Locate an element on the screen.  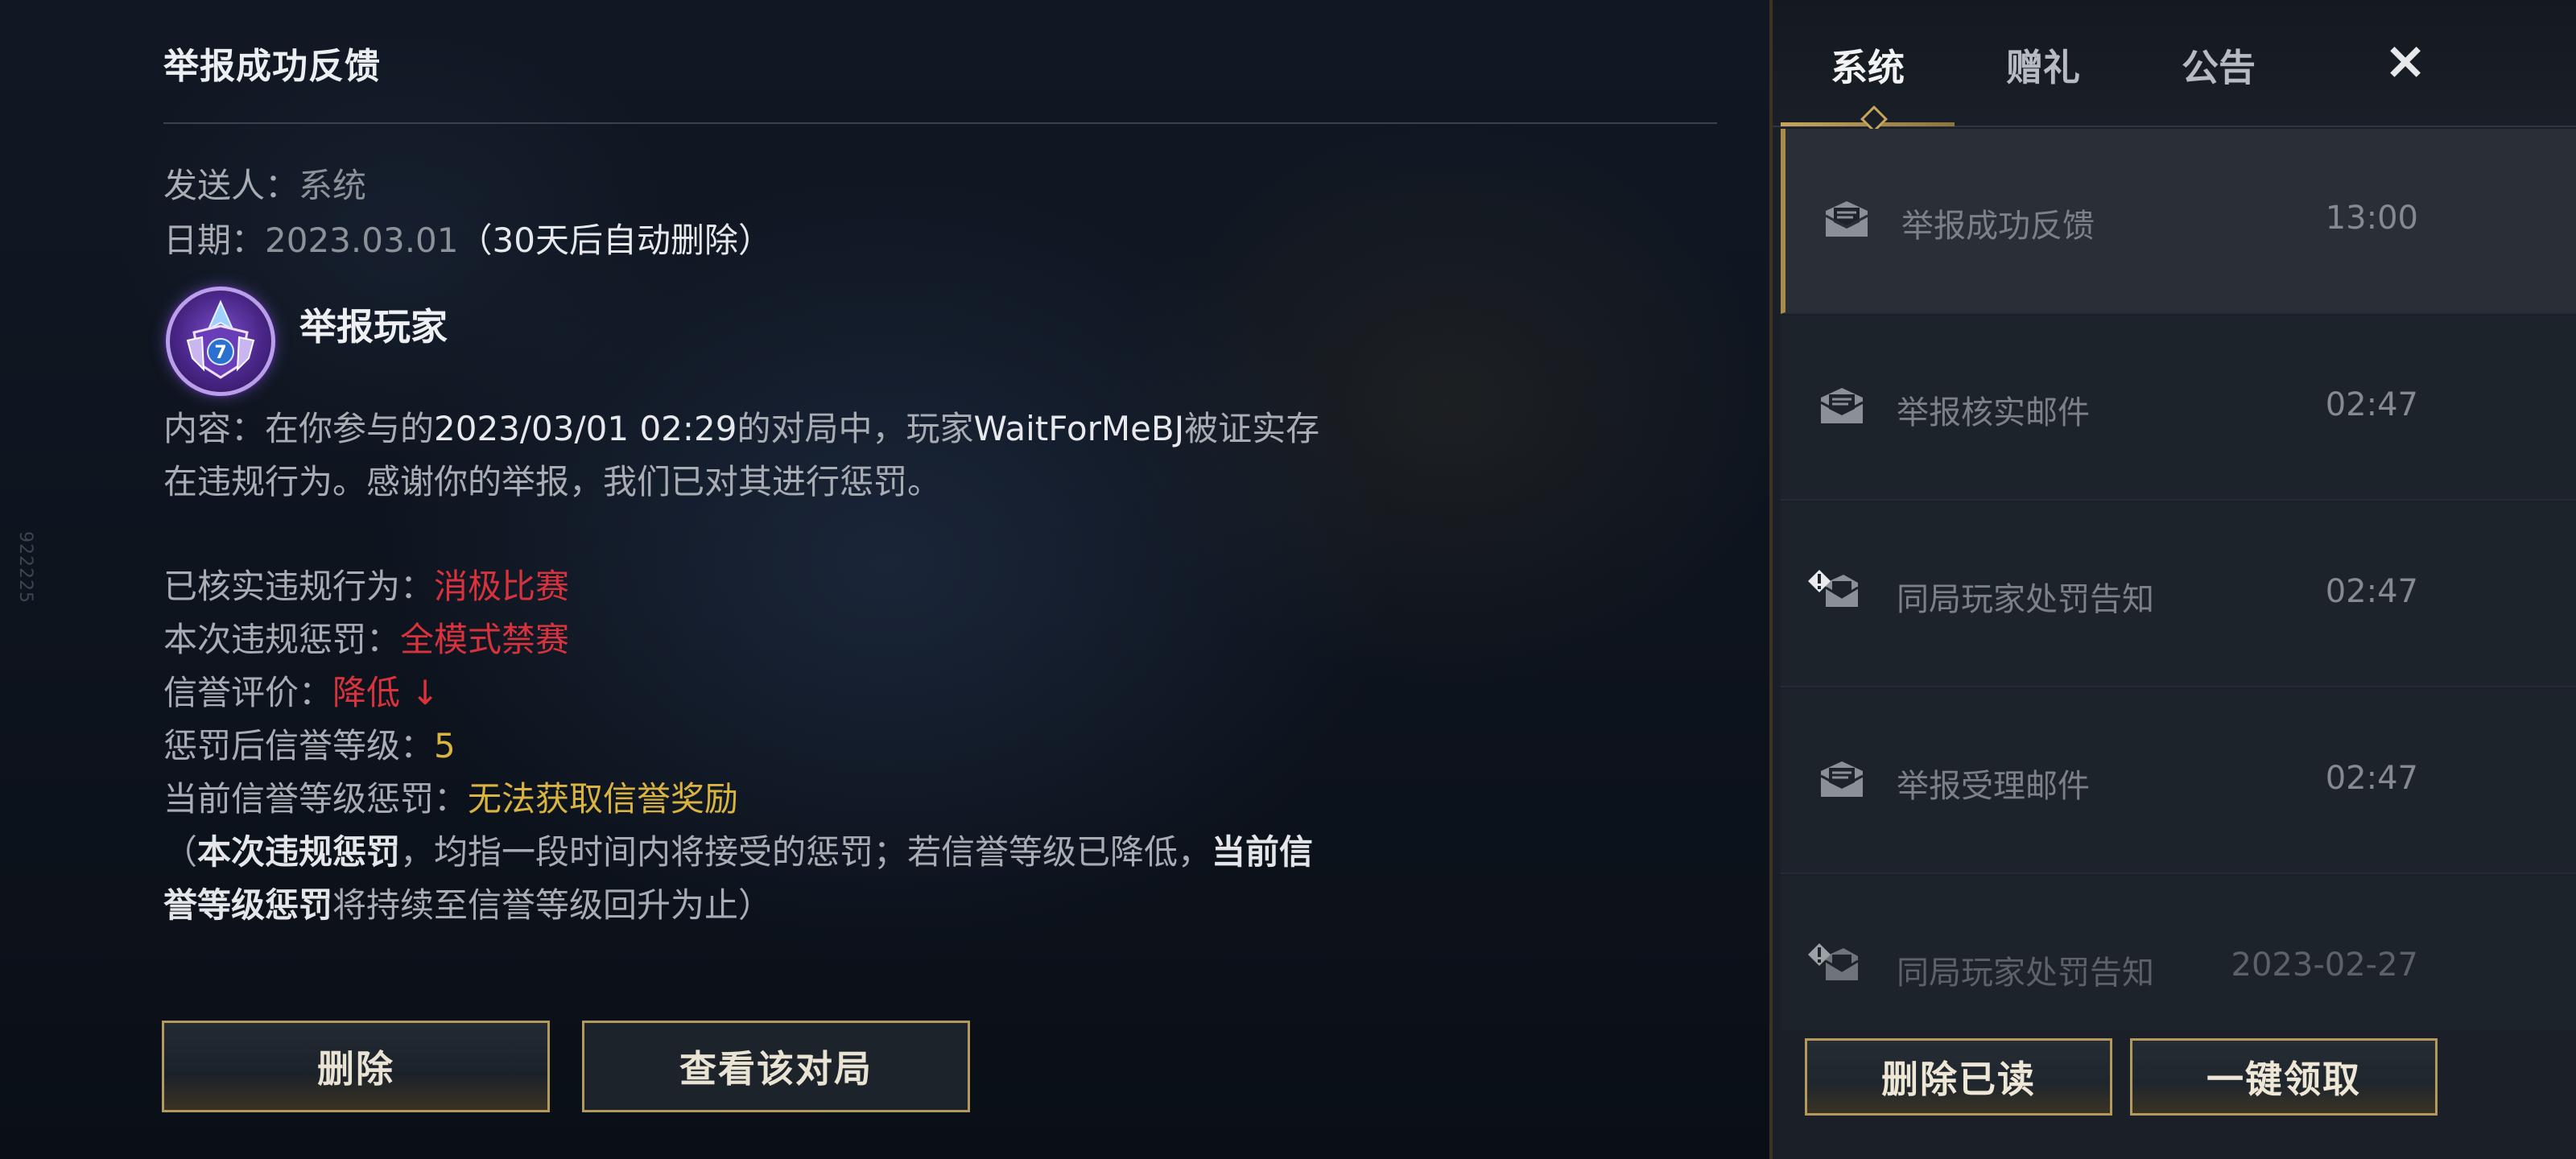
date-row: 日期：2023.03.01（30天后自动删除） is located at coordinates (467, 241).